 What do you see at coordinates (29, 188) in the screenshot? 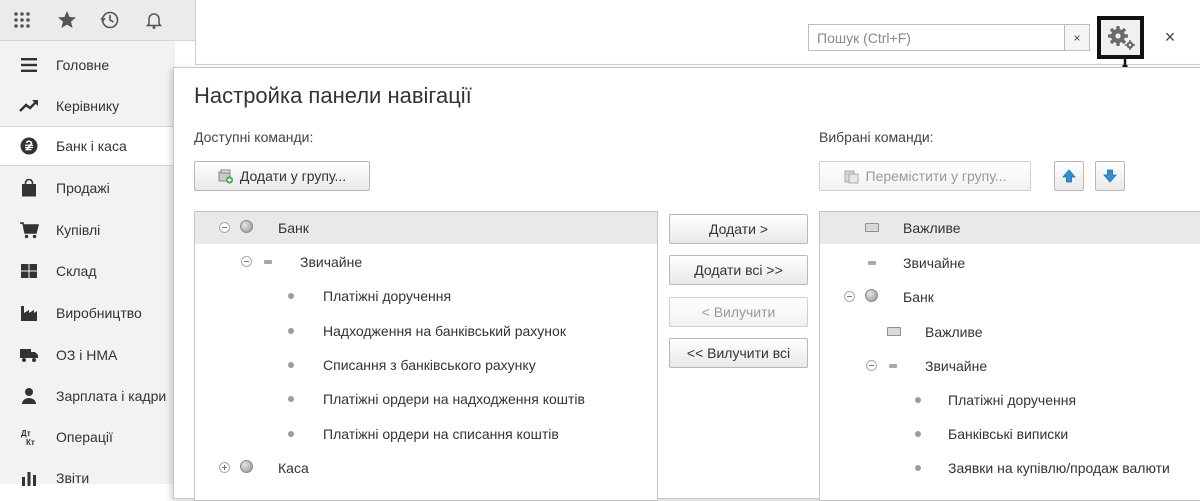
I see `shopping-bag-icon` at bounding box center [29, 188].